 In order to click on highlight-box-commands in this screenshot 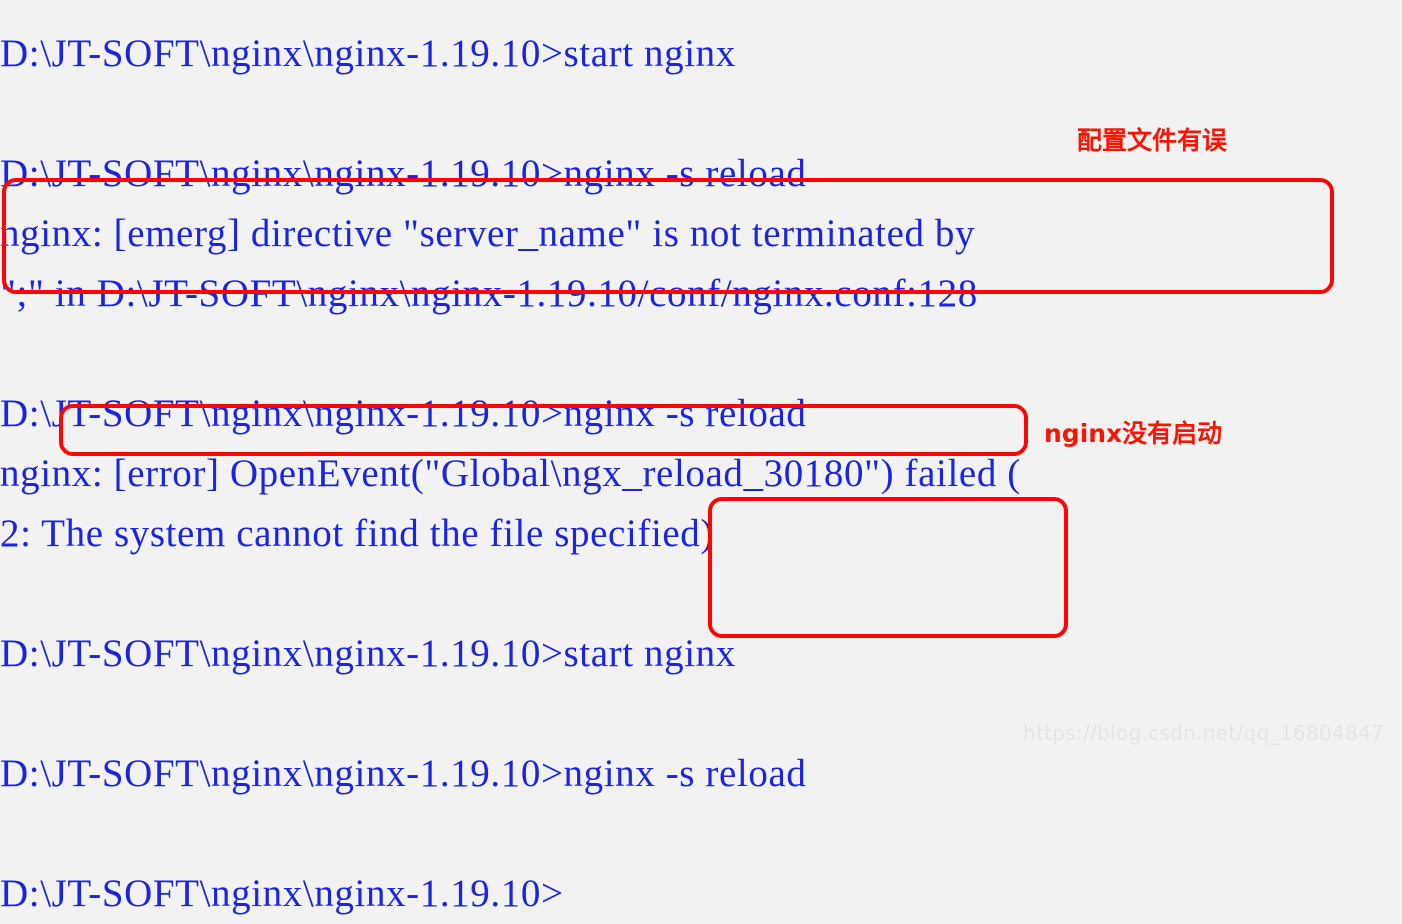, I will do `click(888, 567)`.